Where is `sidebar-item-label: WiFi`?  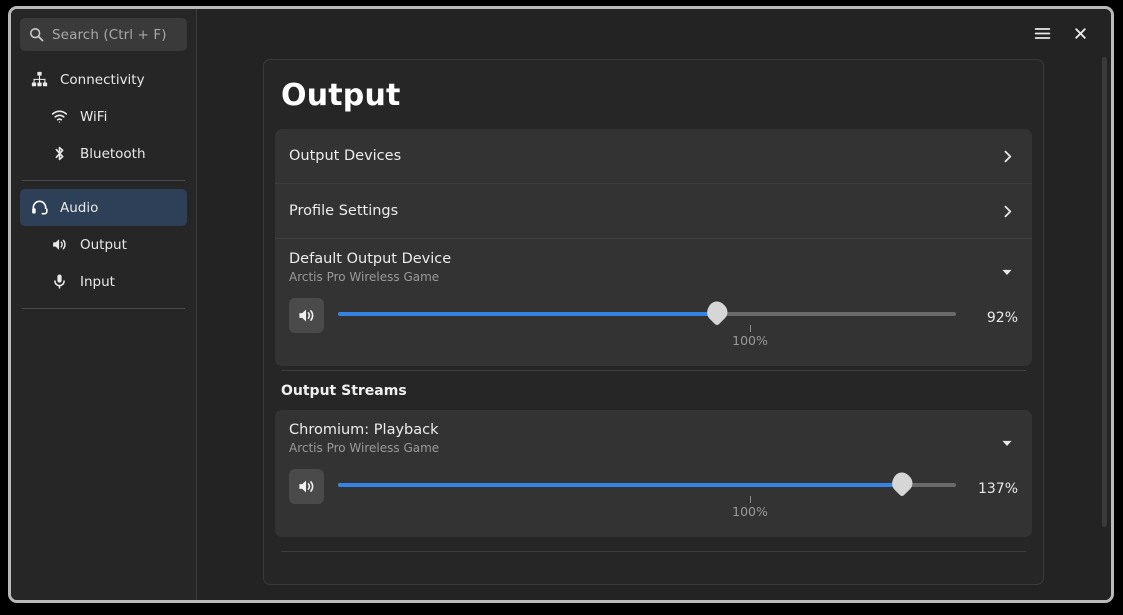
sidebar-item-label: WiFi is located at coordinates (94, 116).